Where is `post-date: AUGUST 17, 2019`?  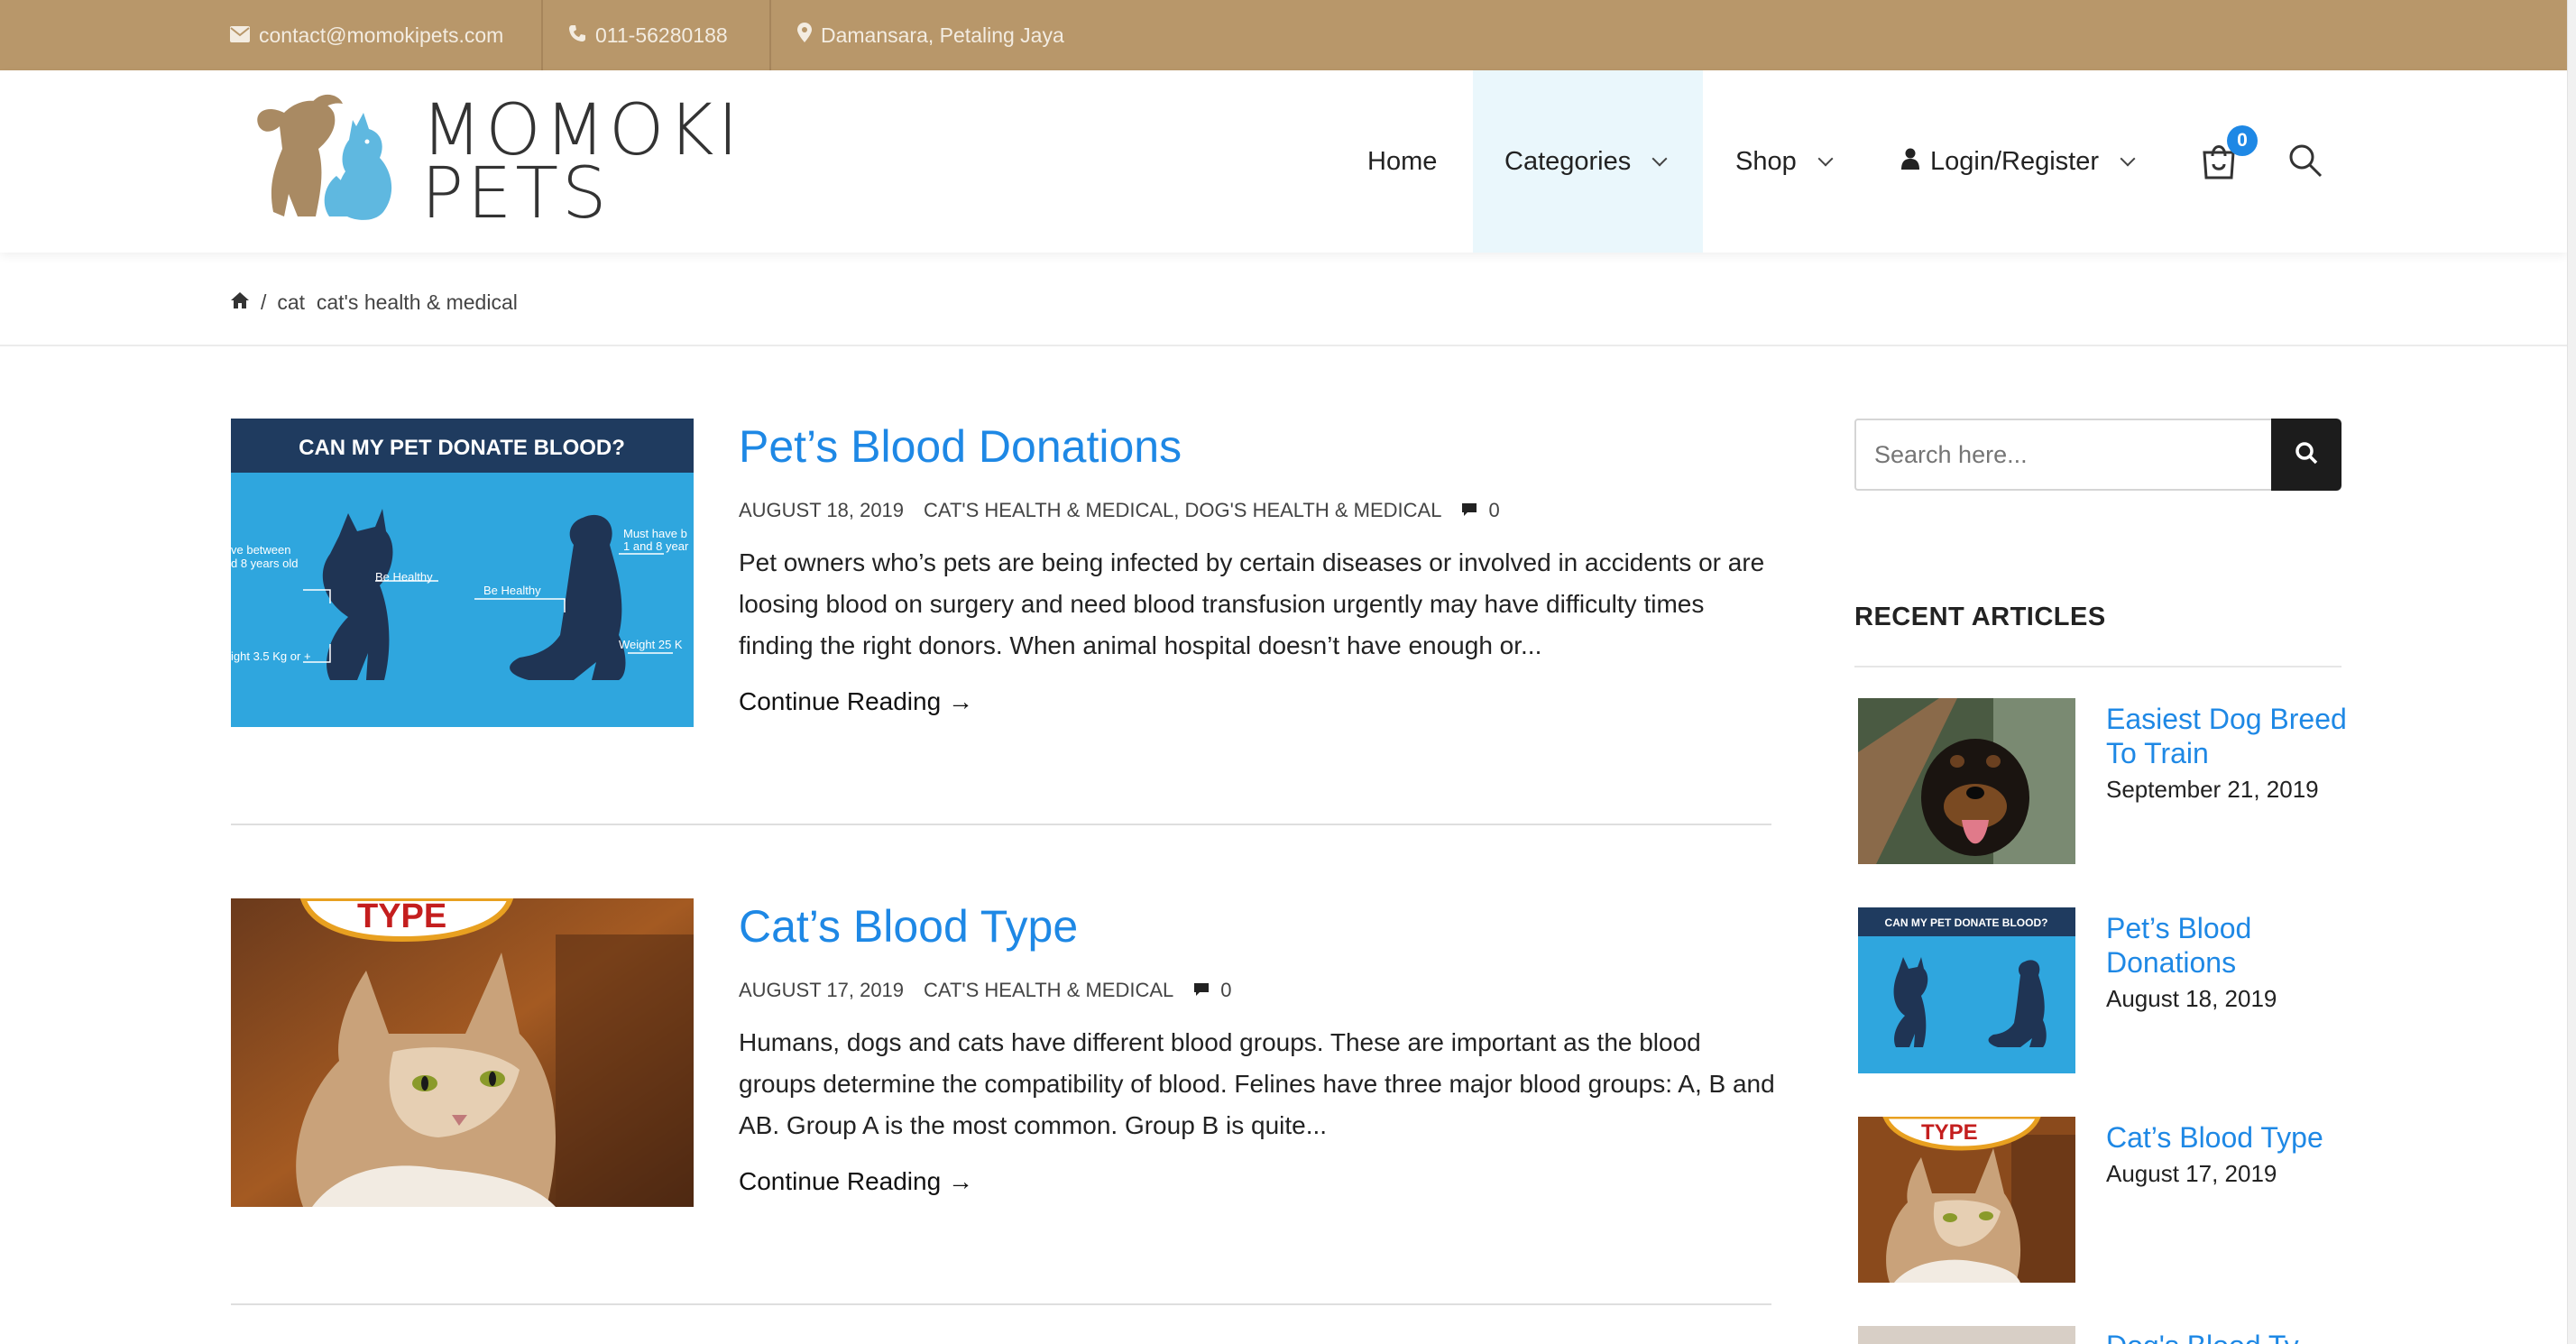 post-date: AUGUST 17, 2019 is located at coordinates (822, 990).